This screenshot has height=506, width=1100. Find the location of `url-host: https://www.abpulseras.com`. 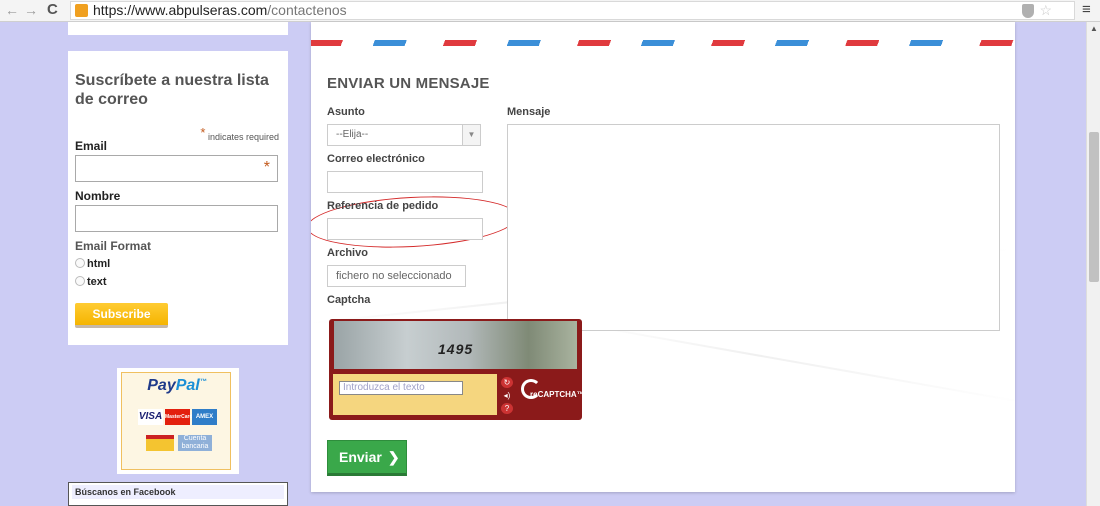

url-host: https://www.abpulseras.com is located at coordinates (180, 10).